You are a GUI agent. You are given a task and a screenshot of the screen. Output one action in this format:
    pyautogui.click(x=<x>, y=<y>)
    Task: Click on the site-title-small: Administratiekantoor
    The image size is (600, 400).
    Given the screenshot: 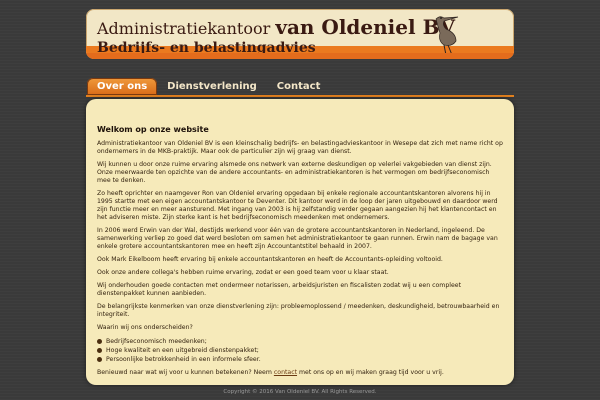 What is the action you would take?
    pyautogui.click(x=184, y=28)
    